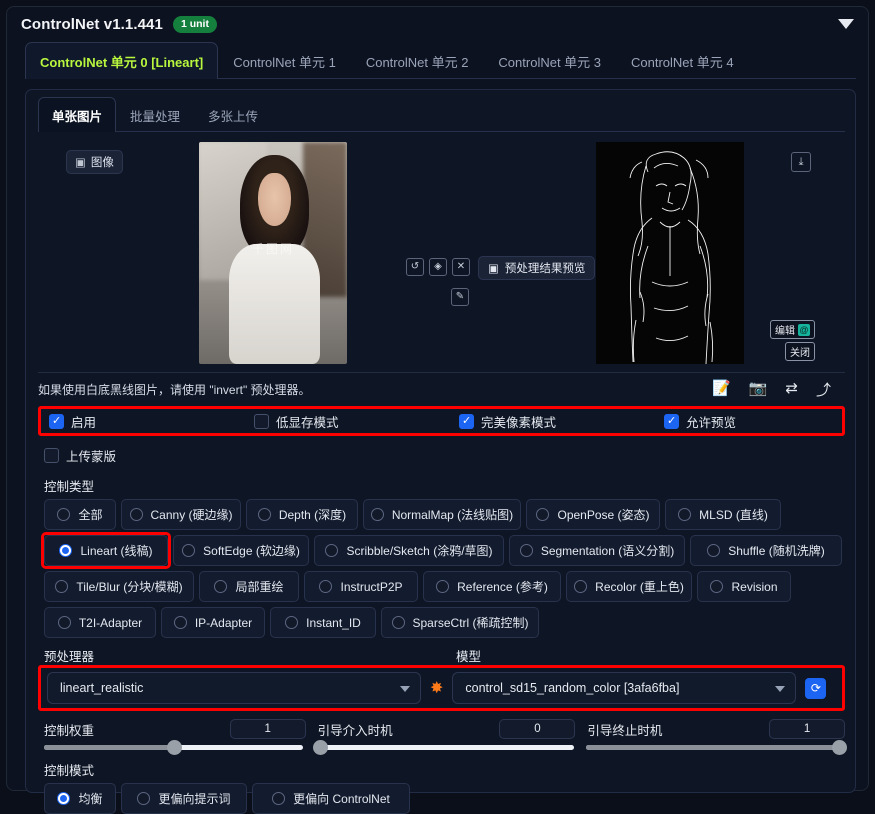 This screenshot has height=814, width=875. What do you see at coordinates (241, 550) in the screenshot?
I see `control-type-softedge: SoftEdge (软边缘)` at bounding box center [241, 550].